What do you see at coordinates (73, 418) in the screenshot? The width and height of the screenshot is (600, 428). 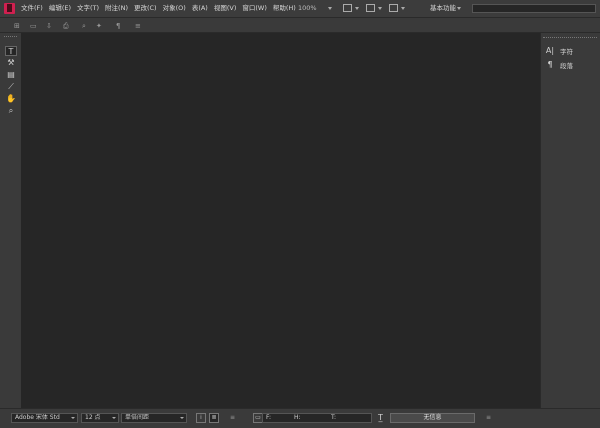 I see `font-family-dropdown-icon` at bounding box center [73, 418].